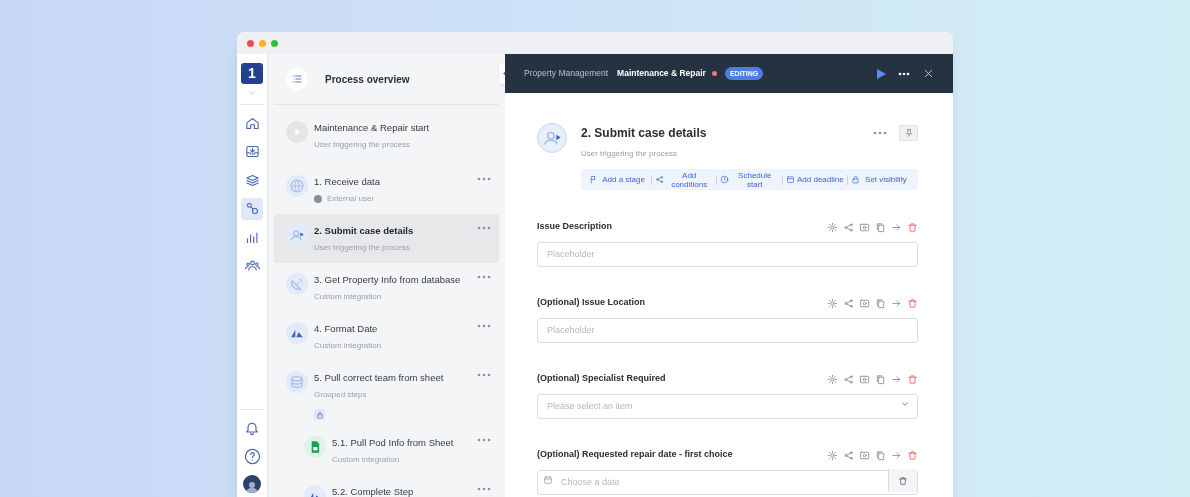 This screenshot has width=1190, height=497. Describe the element at coordinates (601, 379) in the screenshot. I see `field-label: (Optional) Specialist Required` at that location.